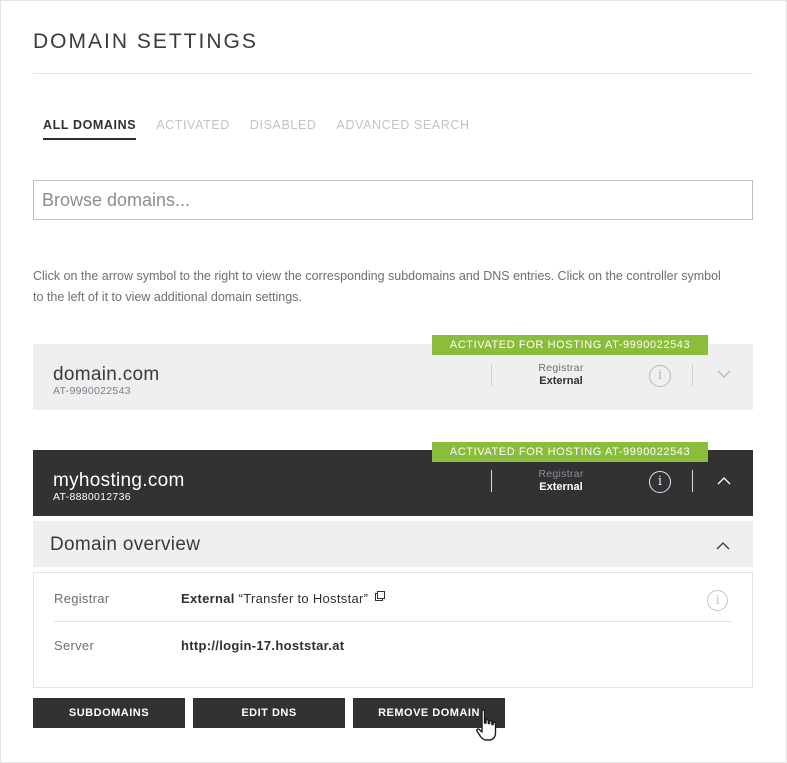  Describe the element at coordinates (74, 645) in the screenshot. I see `server-label: Server` at that location.